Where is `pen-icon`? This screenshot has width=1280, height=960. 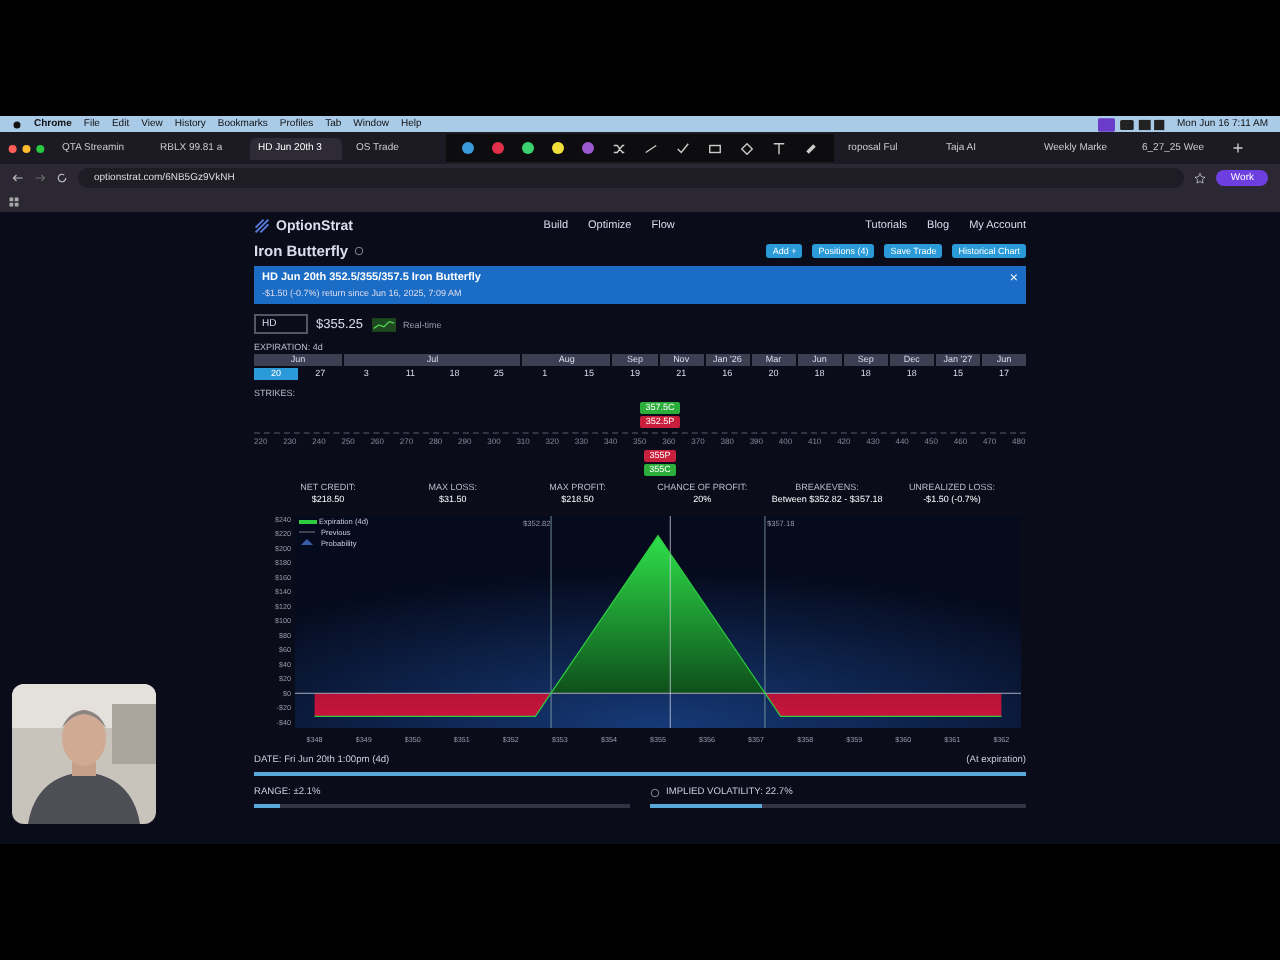 pen-icon is located at coordinates (651, 148).